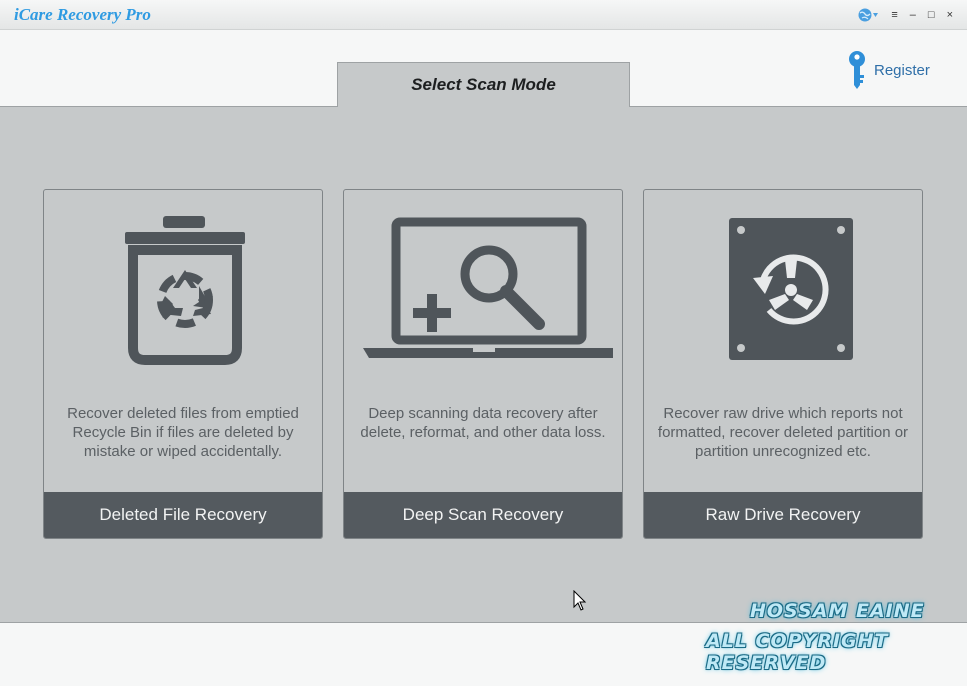  Describe the element at coordinates (894, 15) in the screenshot. I see `menu-icon: ≡` at that location.